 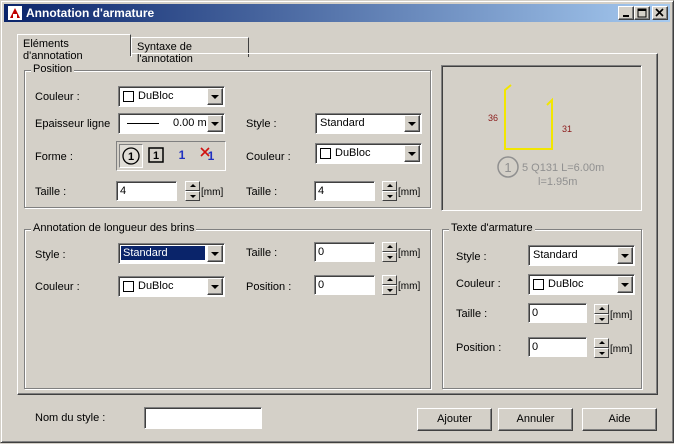 I want to click on aide-label: Aide, so click(x=619, y=419).